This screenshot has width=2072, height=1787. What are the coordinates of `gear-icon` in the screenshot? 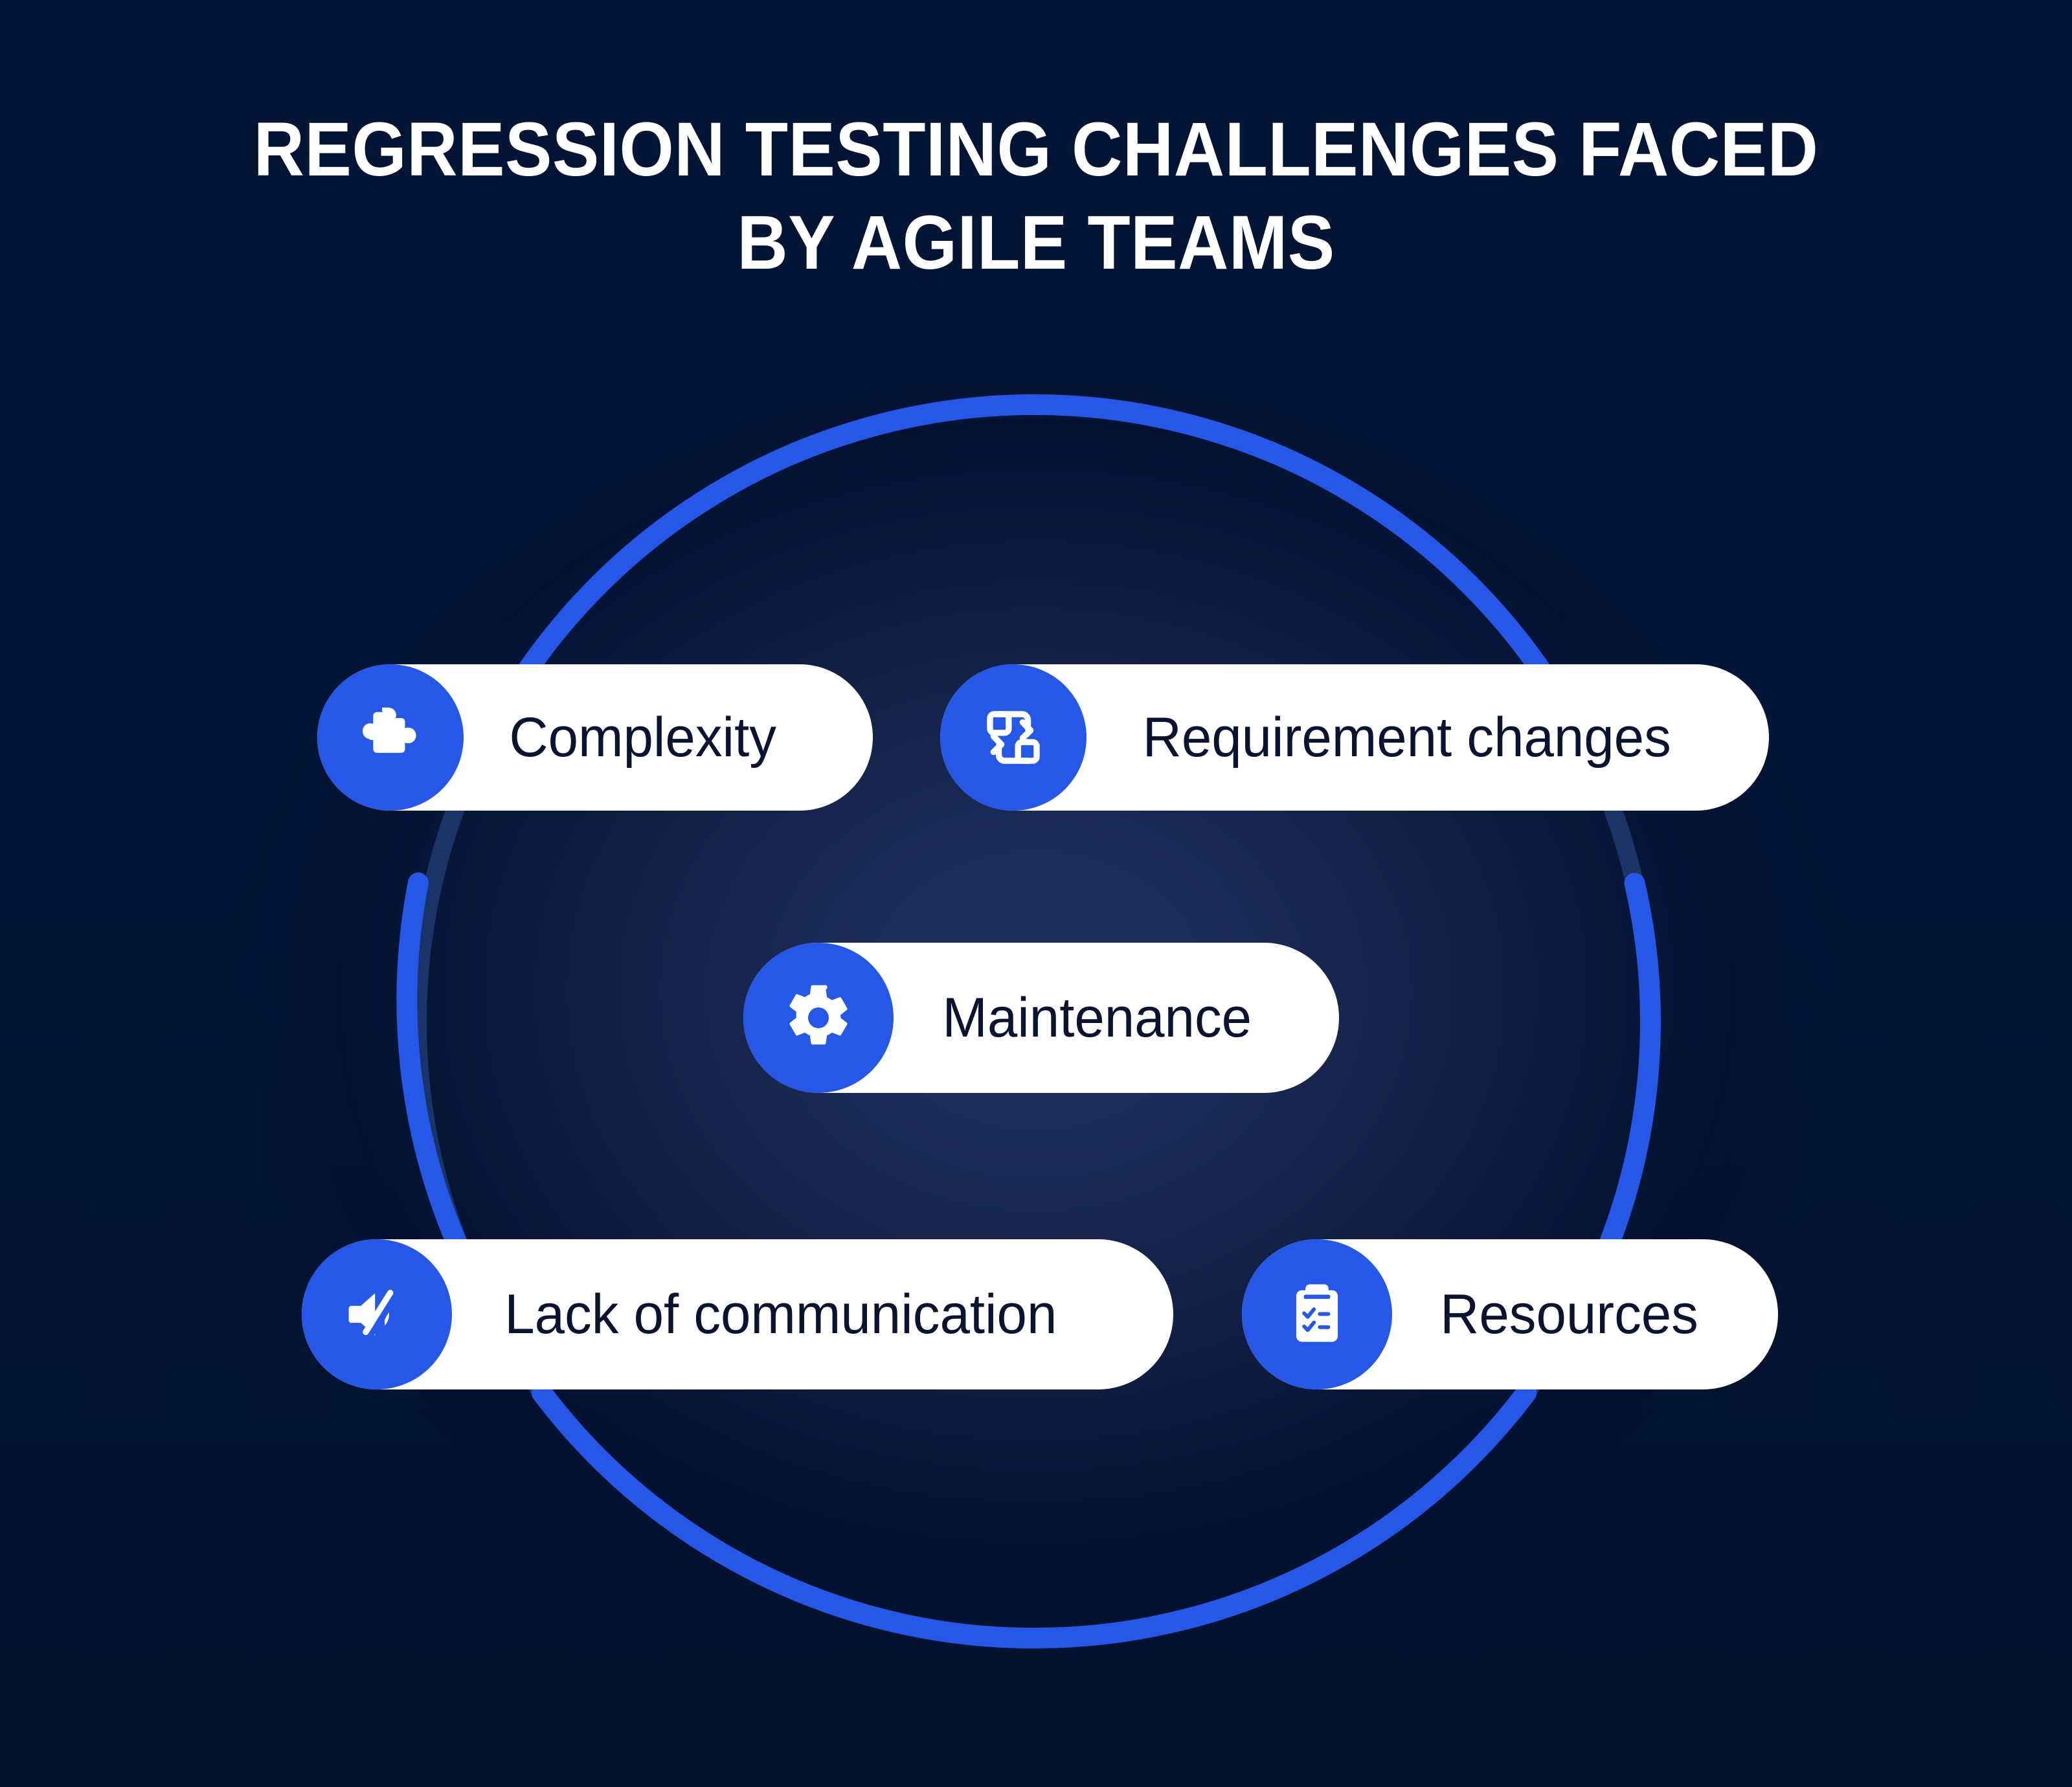 It's located at (818, 1018).